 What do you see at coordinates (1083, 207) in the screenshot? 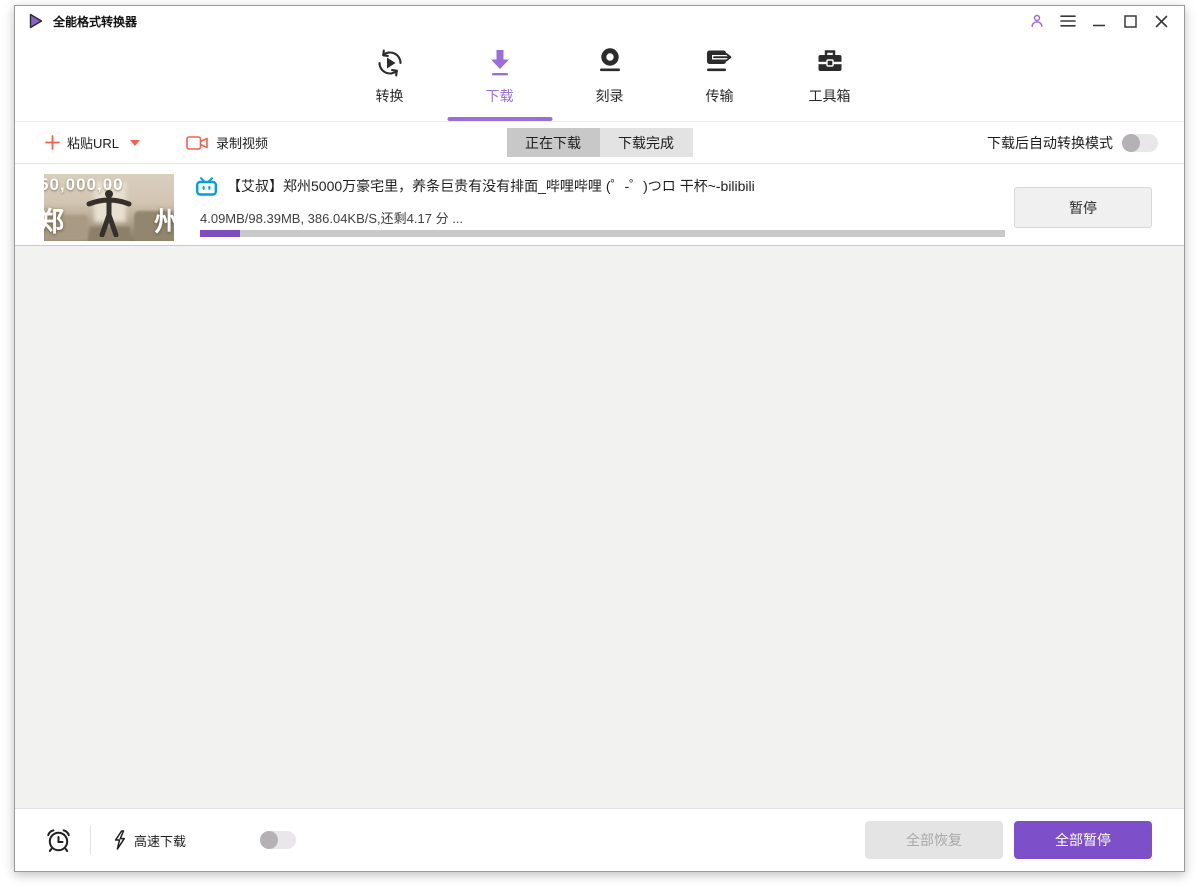
I see `pause-button: 暂停` at bounding box center [1083, 207].